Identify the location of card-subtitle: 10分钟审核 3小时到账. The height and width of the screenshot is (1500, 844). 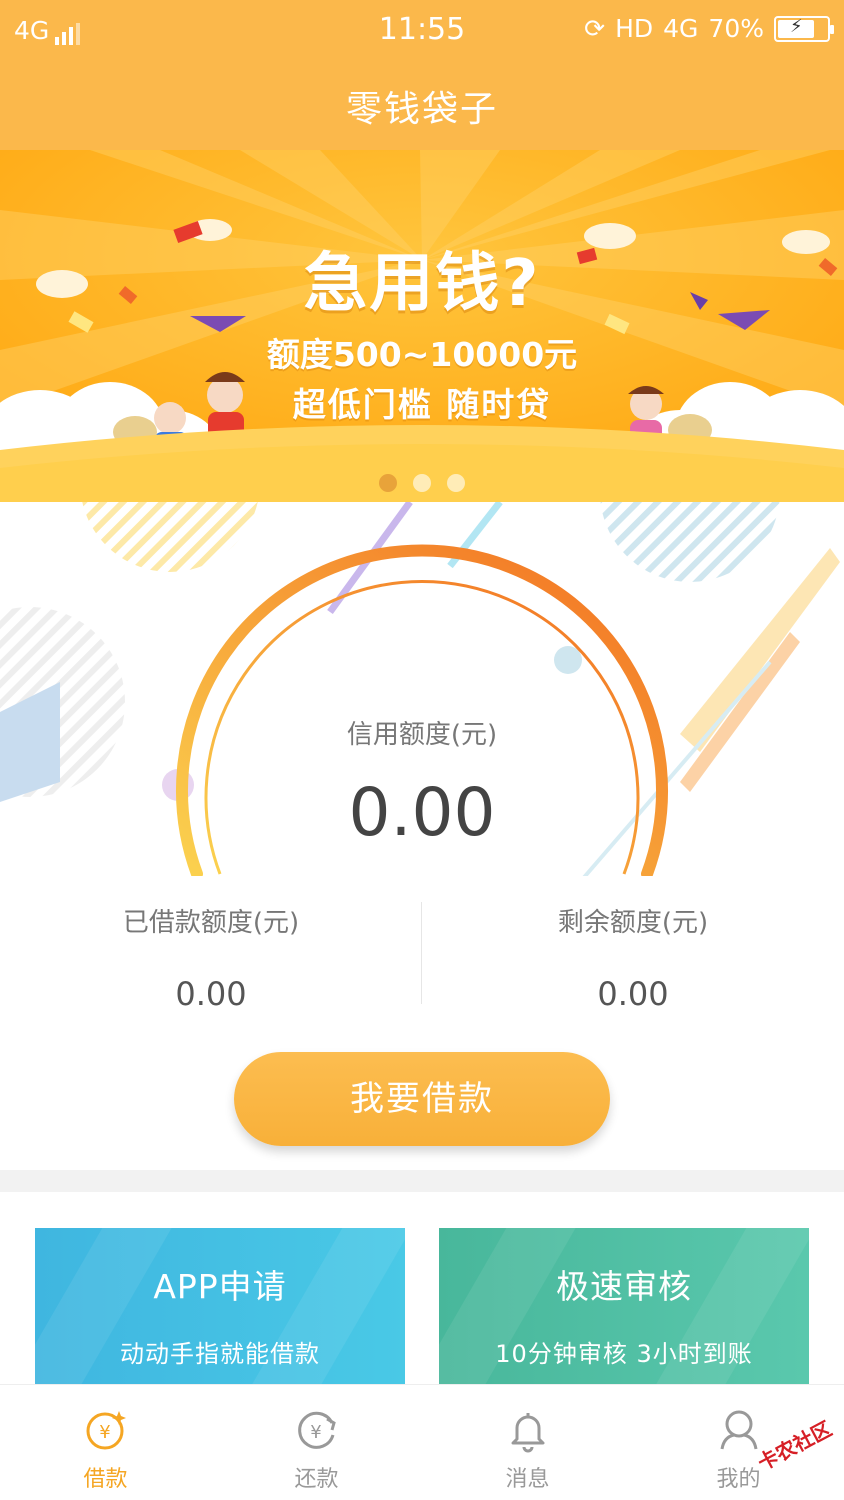
(624, 1354).